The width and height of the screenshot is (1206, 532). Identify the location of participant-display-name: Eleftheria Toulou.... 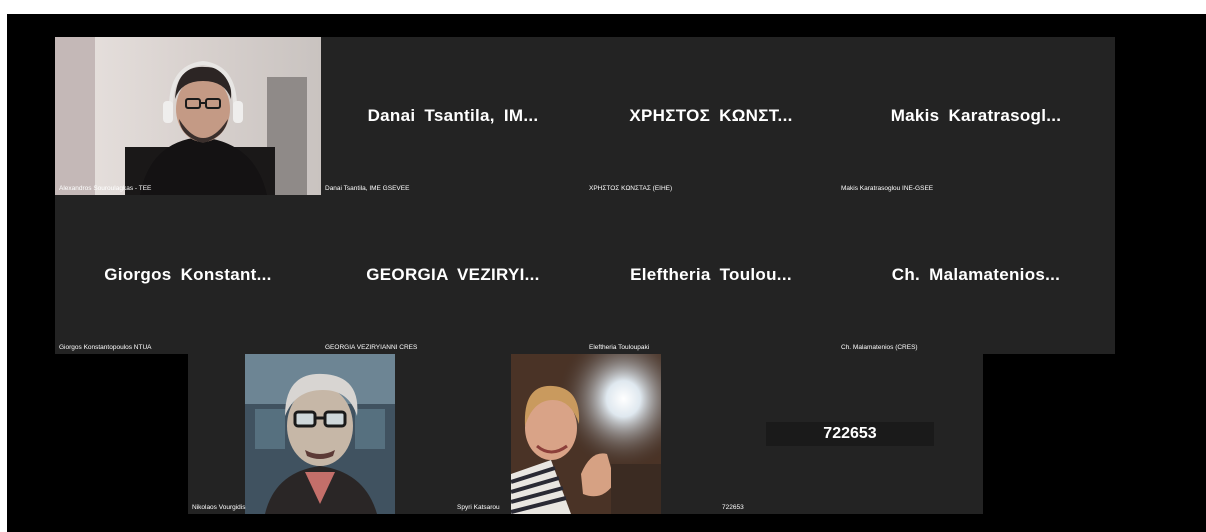
(711, 274).